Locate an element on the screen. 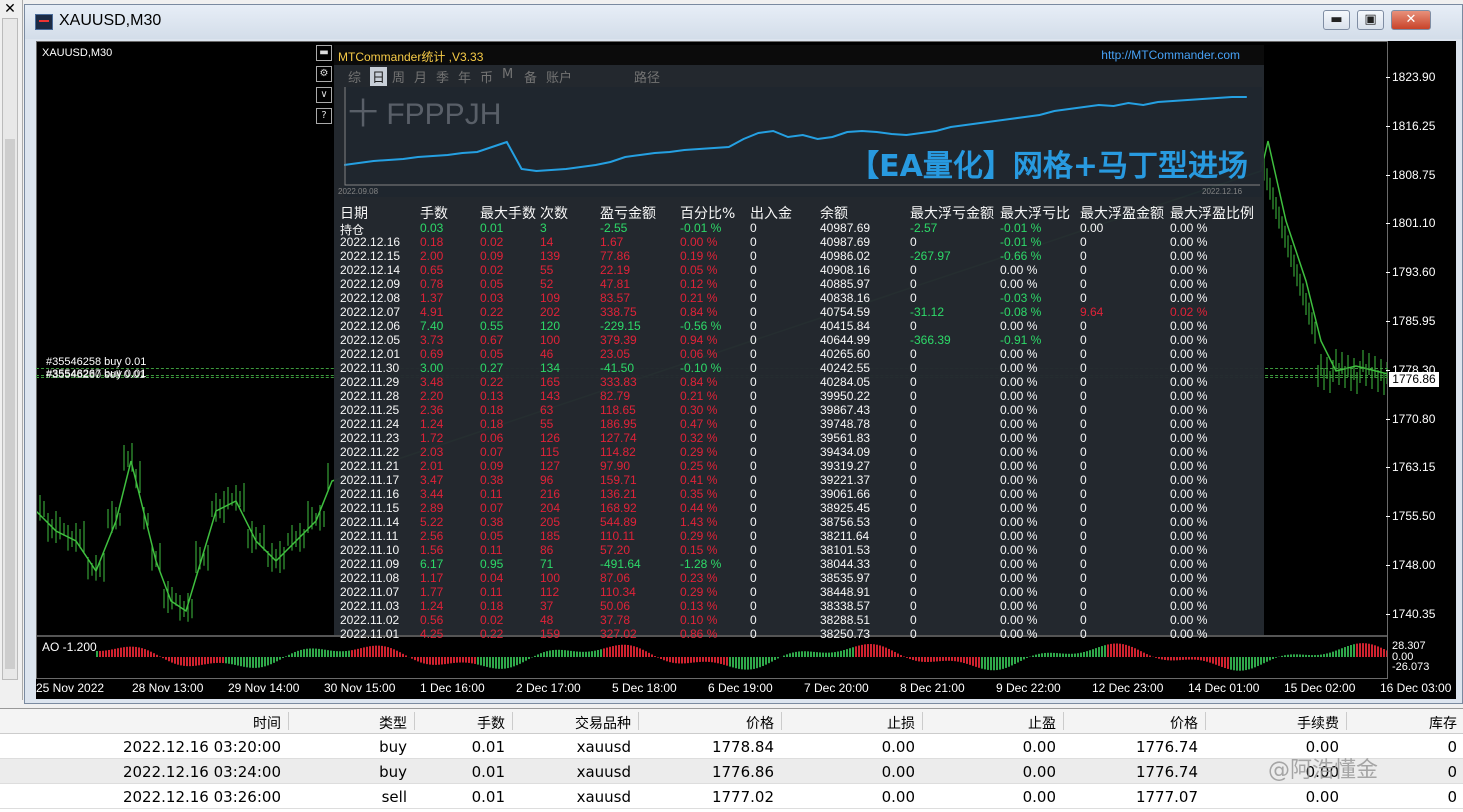 The height and width of the screenshot is (812, 1463). stats-column-header: 最大浮盈金额 is located at coordinates (1122, 213).